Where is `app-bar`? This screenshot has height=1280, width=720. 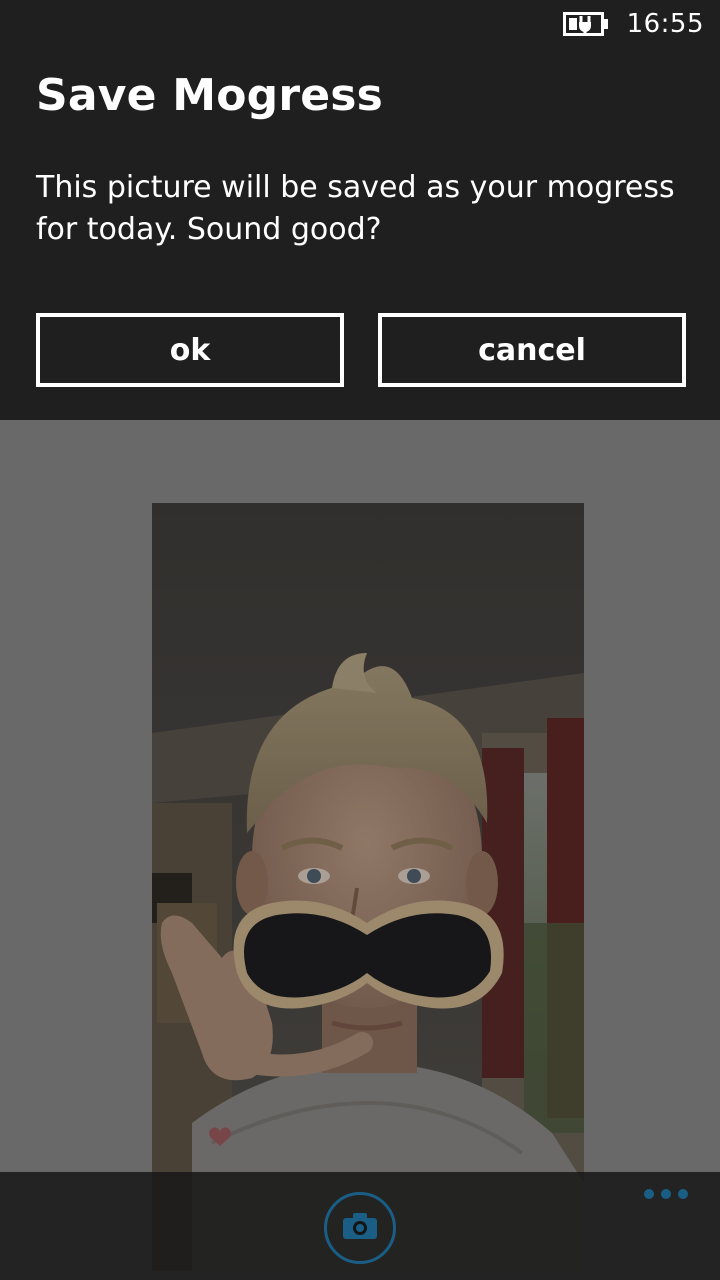
app-bar is located at coordinates (360, 1226).